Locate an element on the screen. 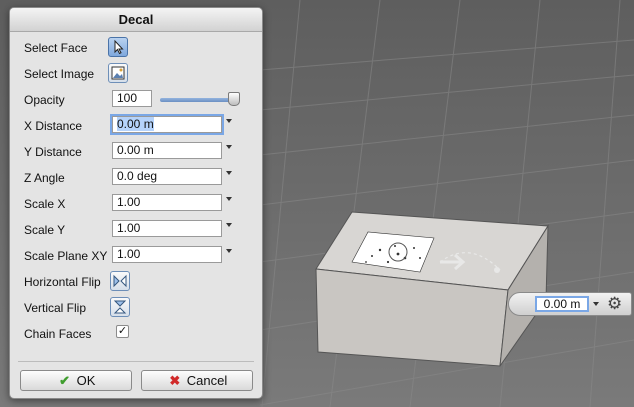 This screenshot has width=634, height=407. row-chain-faces: Chain Faces ✓ is located at coordinates (136, 334).